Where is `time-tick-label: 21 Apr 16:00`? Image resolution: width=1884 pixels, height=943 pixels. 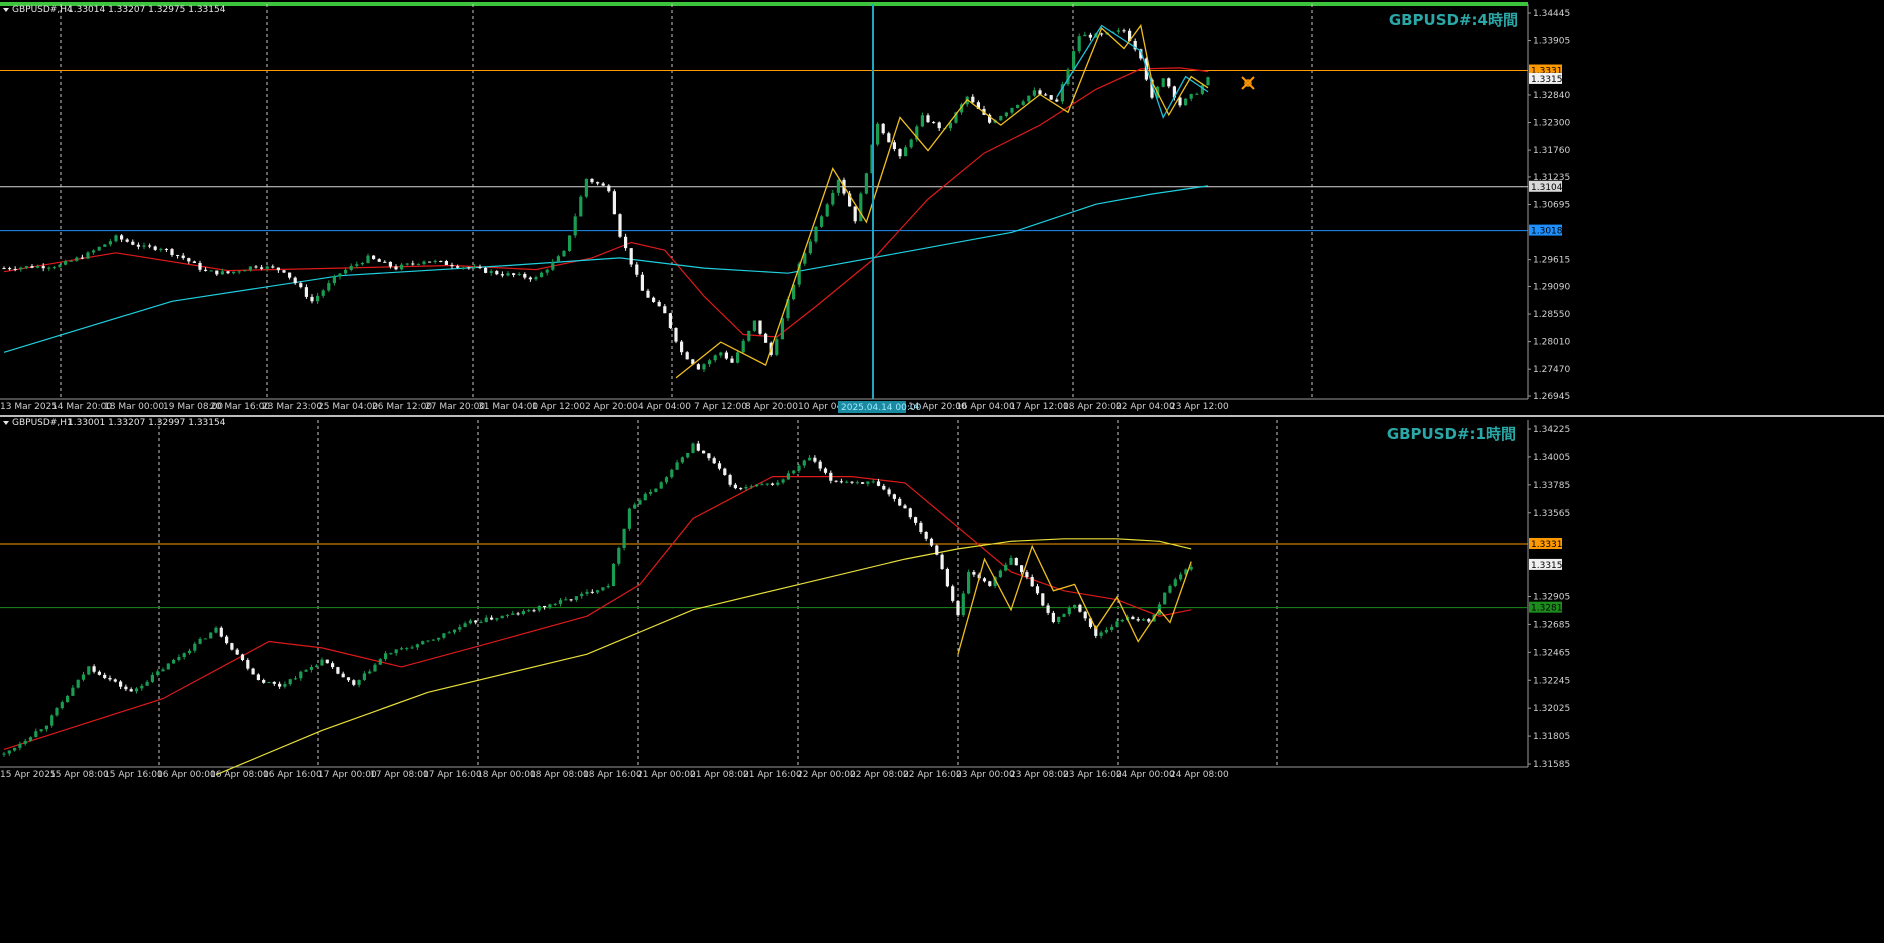 time-tick-label: 21 Apr 16:00 is located at coordinates (772, 775).